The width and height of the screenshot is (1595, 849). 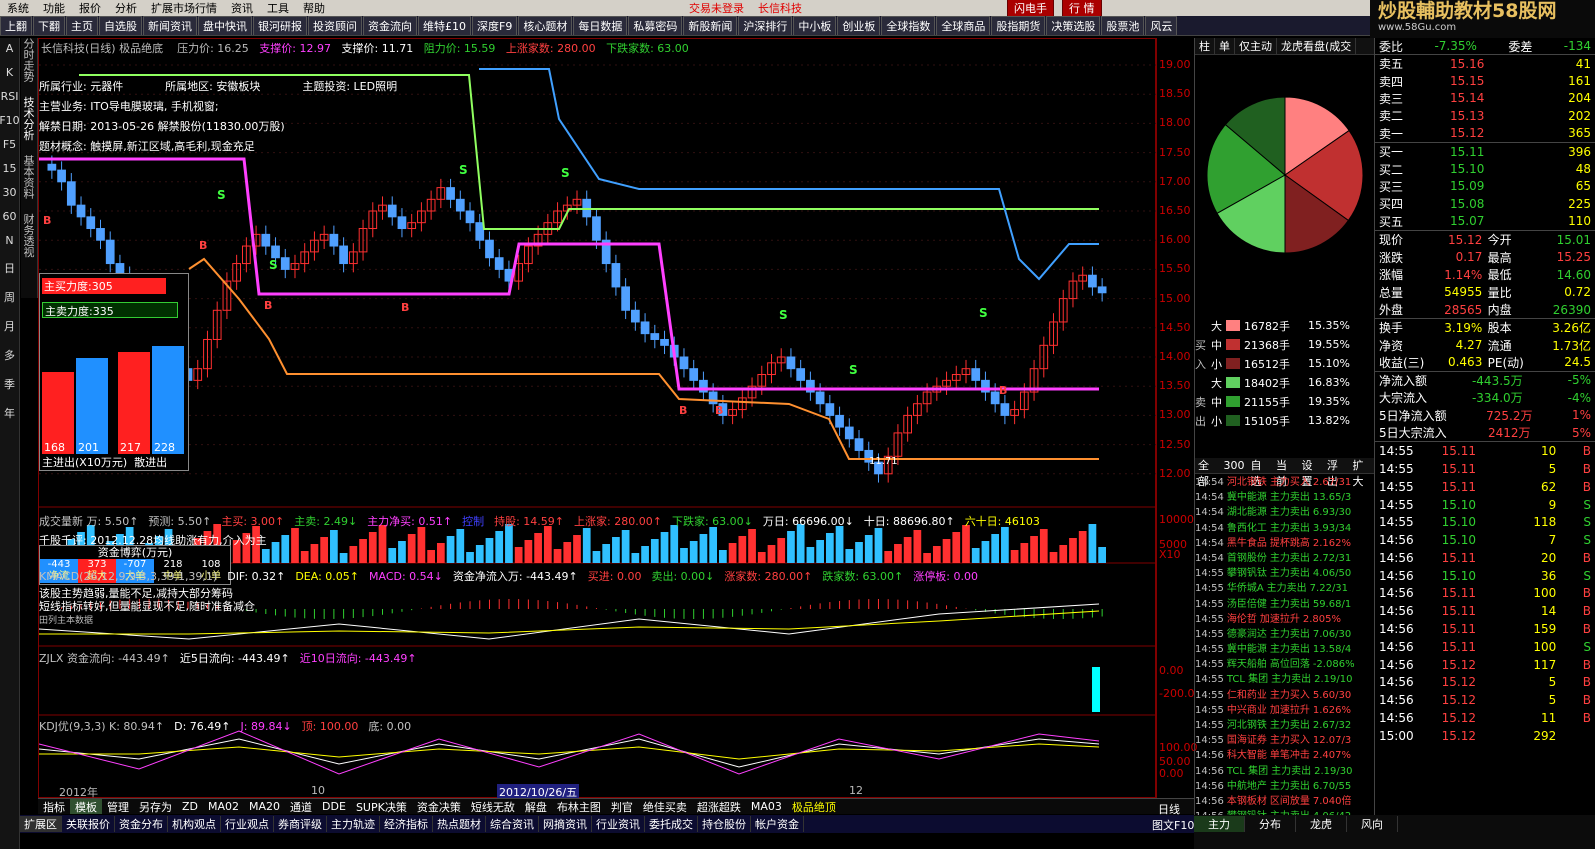 What do you see at coordinates (439, 806) in the screenshot?
I see `indicator-tab-10: 资金决策` at bounding box center [439, 806].